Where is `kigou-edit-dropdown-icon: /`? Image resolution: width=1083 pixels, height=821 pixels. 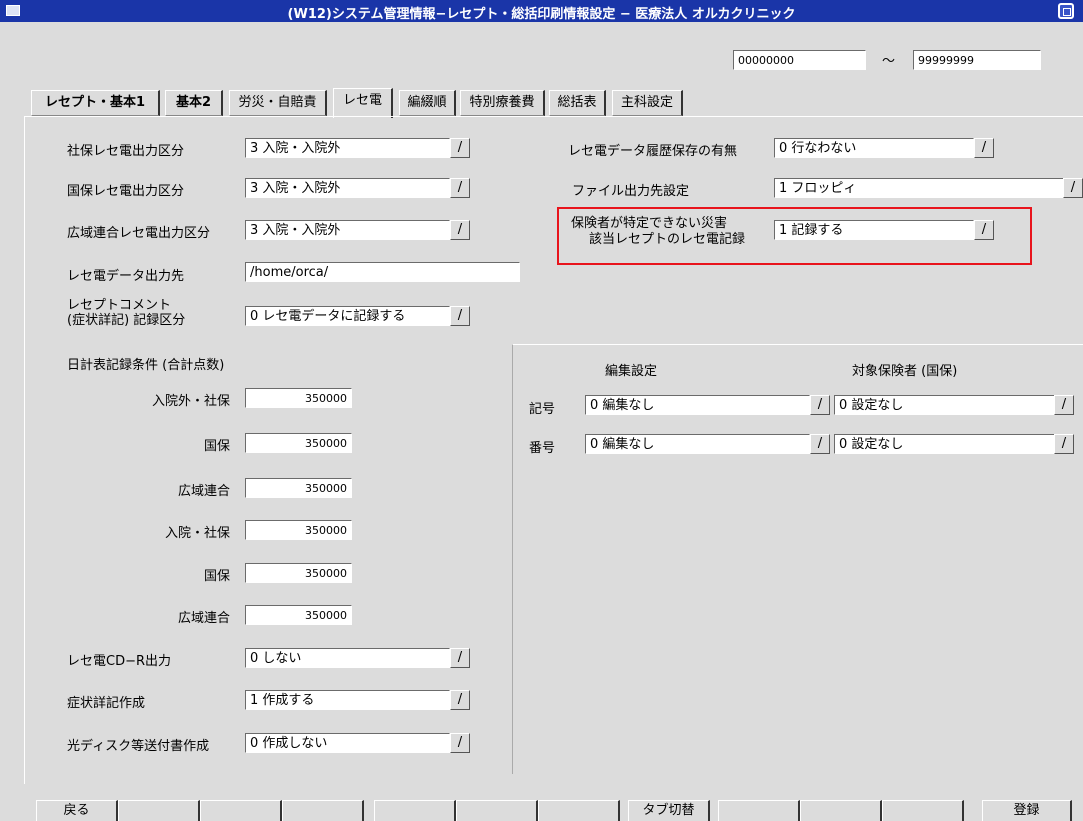
kigou-edit-dropdown-icon: / is located at coordinates (820, 405).